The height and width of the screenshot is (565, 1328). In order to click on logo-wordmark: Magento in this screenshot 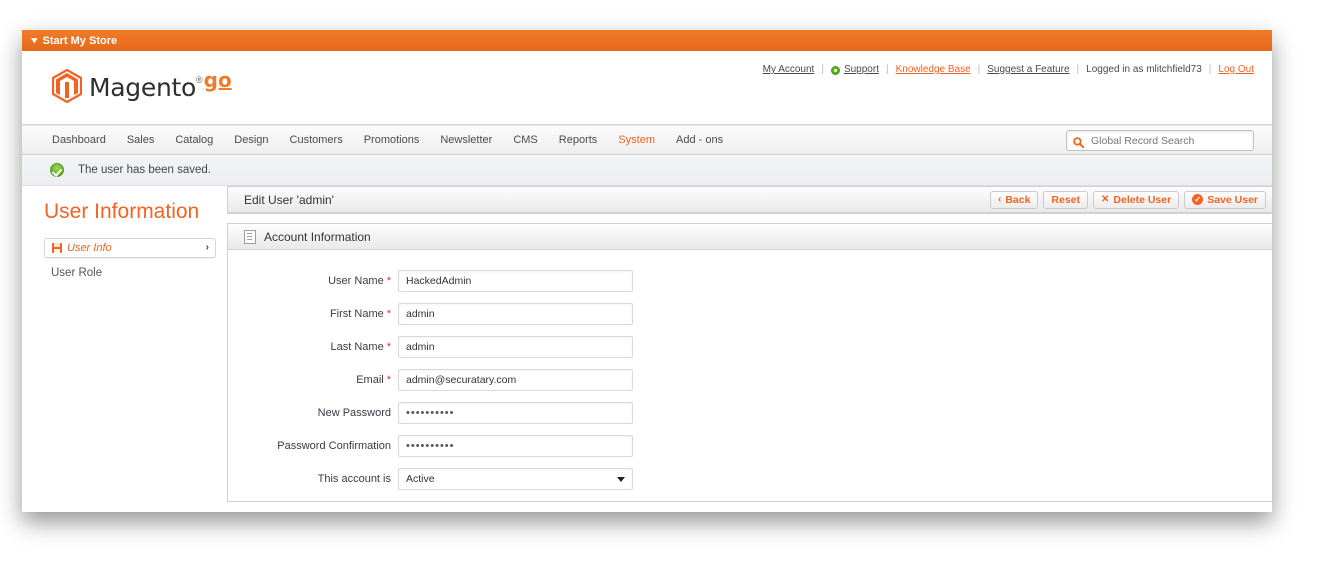, I will do `click(142, 87)`.